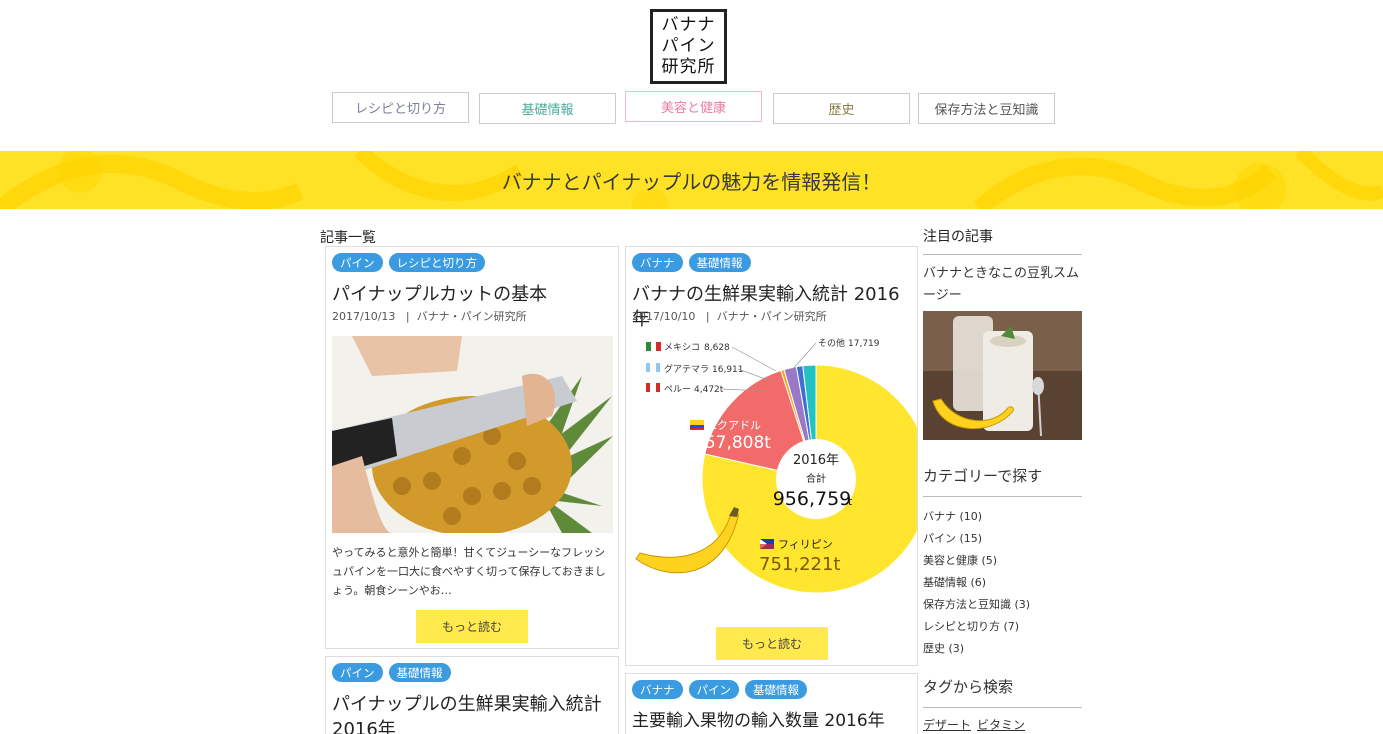  I want to click on label-philippines: フィリピン 751,221t, so click(800, 556).